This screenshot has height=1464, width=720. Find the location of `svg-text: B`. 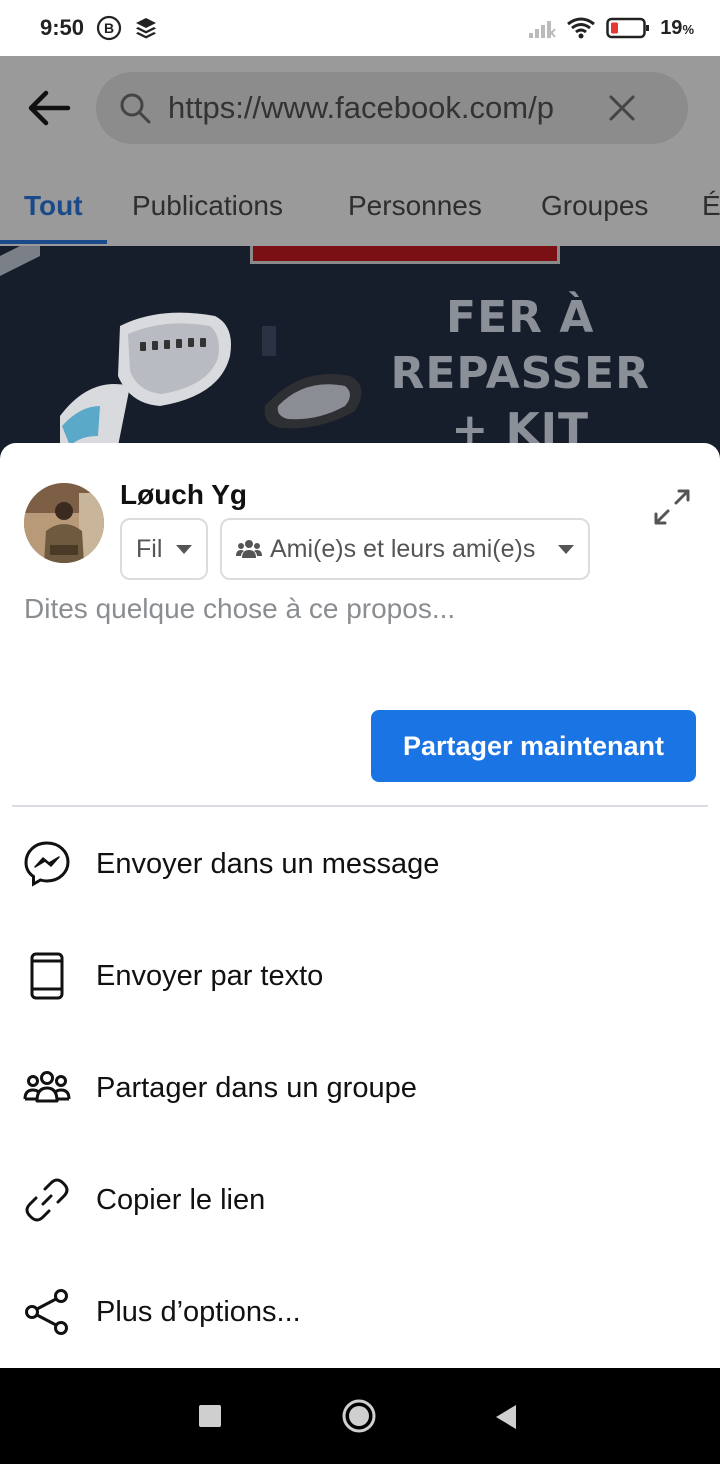

svg-text: B is located at coordinates (109, 28).